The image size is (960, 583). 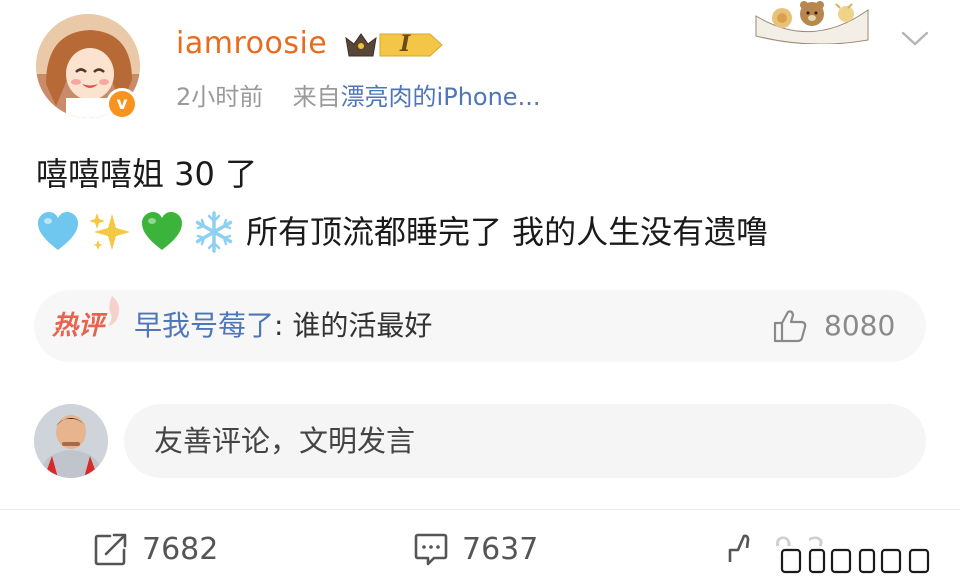 I want to click on watermark-overlay, so click(x=855, y=559).